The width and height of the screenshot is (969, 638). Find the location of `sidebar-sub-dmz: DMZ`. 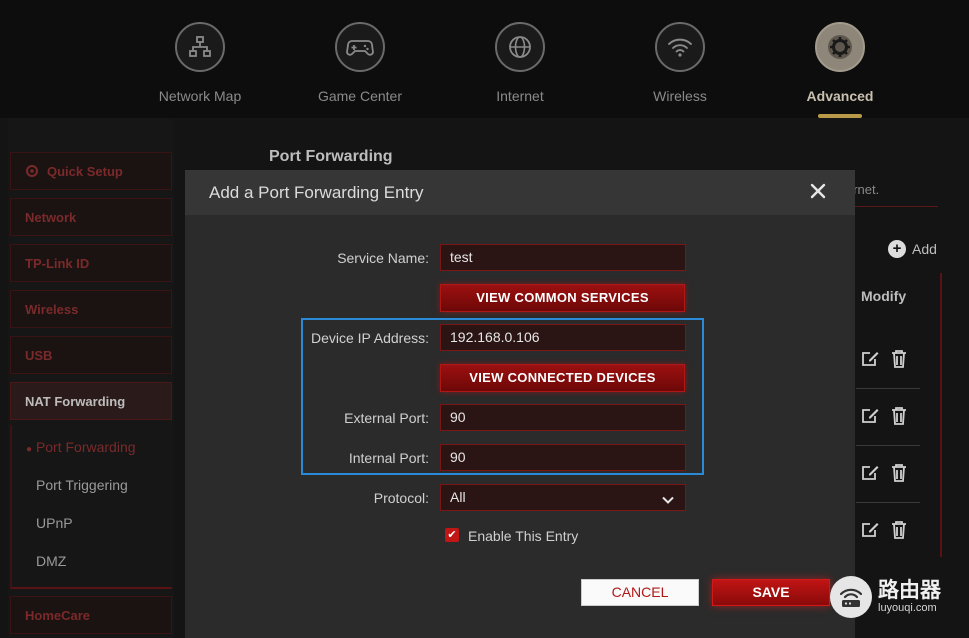

sidebar-sub-dmz: DMZ is located at coordinates (51, 561).